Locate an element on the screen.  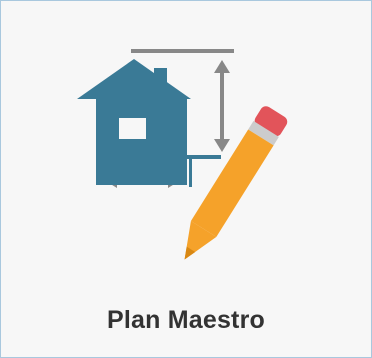
house-shape is located at coordinates (149, 123).